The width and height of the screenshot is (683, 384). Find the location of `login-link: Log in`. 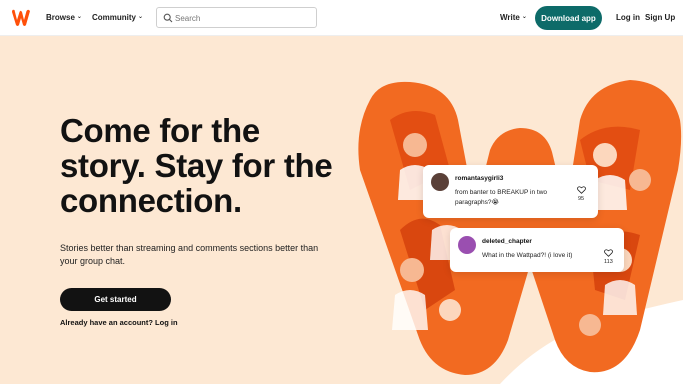

login-link: Log in is located at coordinates (628, 17).